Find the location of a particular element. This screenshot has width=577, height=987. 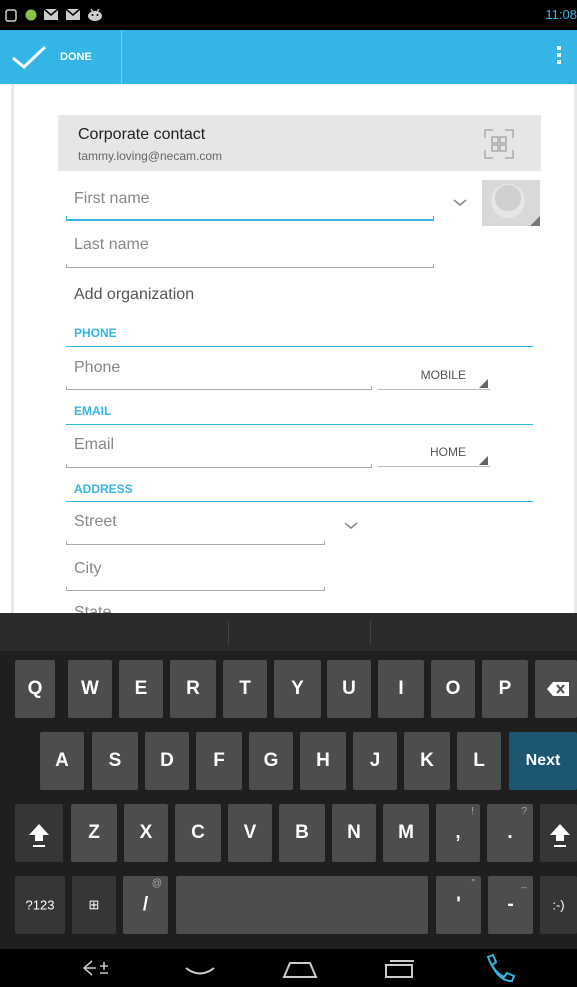

backspace-icon is located at coordinates (558, 689).